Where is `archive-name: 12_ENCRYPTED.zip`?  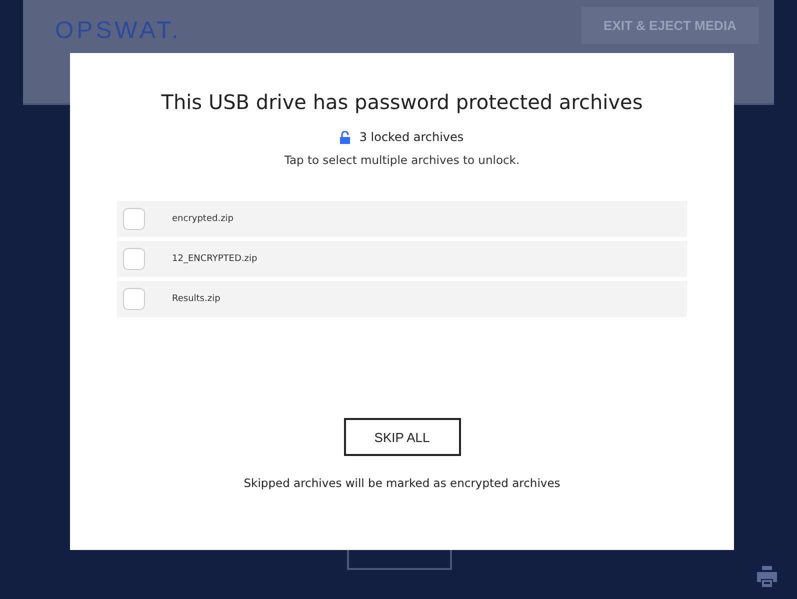 archive-name: 12_ENCRYPTED.zip is located at coordinates (215, 259).